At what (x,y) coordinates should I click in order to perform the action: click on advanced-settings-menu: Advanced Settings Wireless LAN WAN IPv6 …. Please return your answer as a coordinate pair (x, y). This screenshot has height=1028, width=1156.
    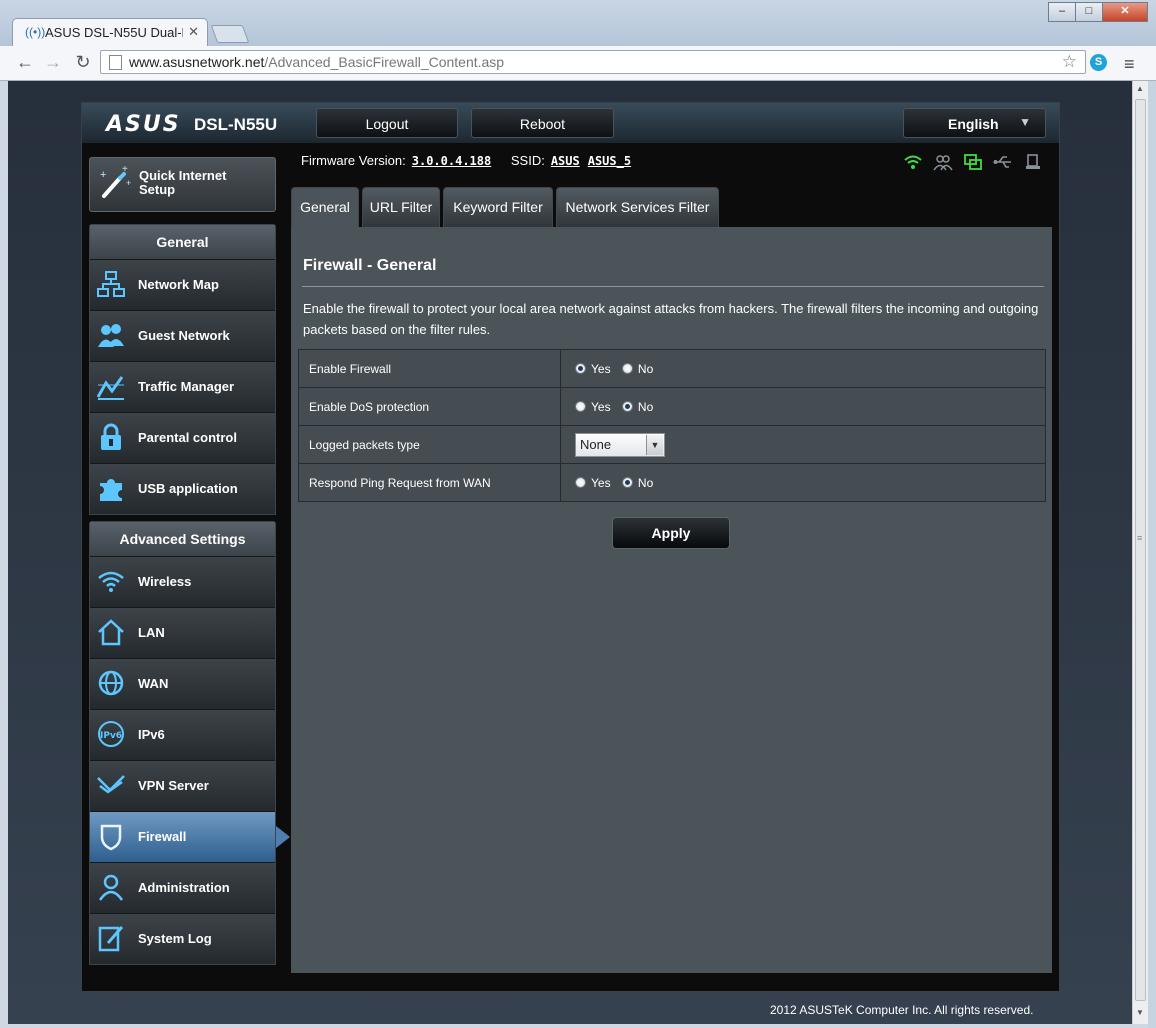
    Looking at the image, I should click on (189, 743).